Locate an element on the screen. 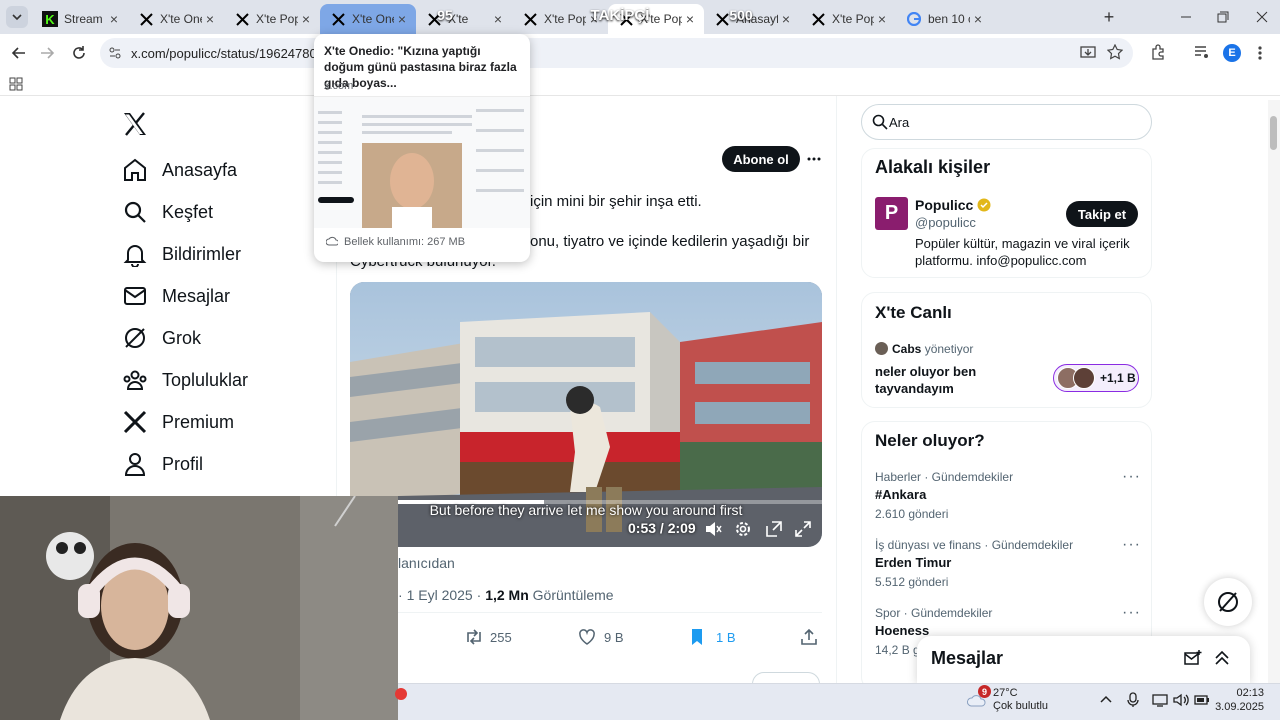 Image resolution: width=1280 pixels, height=720 pixels. site-info-icon is located at coordinates (115, 53).